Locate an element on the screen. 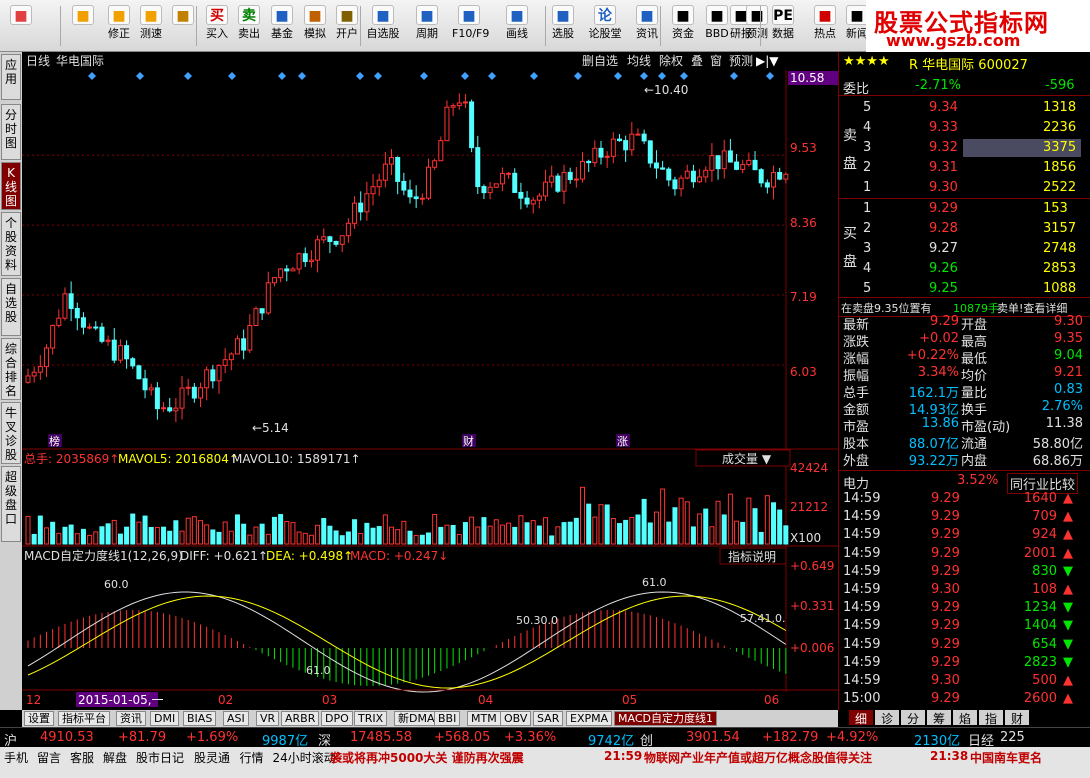  indicator-tab-13: OBV is located at coordinates (516, 718).